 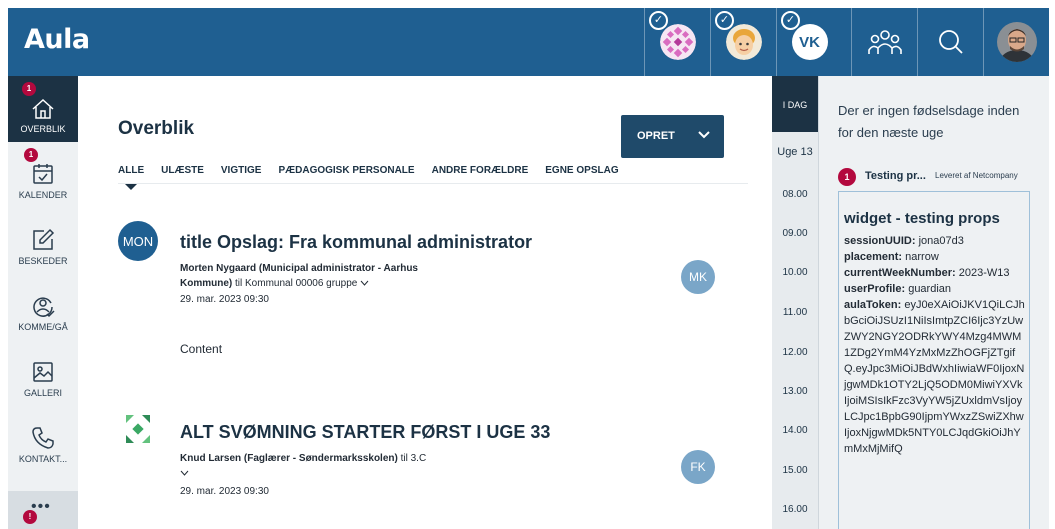 I want to click on hour-label: 14.00, so click(x=795, y=430).